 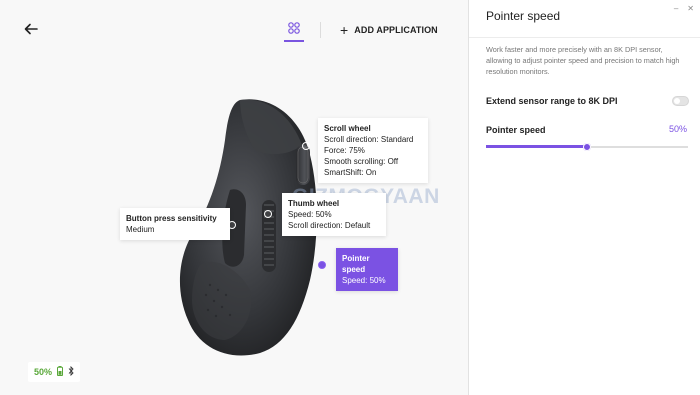 What do you see at coordinates (175, 224) in the screenshot?
I see `button-press-callout: Button press sensitivity Medium` at bounding box center [175, 224].